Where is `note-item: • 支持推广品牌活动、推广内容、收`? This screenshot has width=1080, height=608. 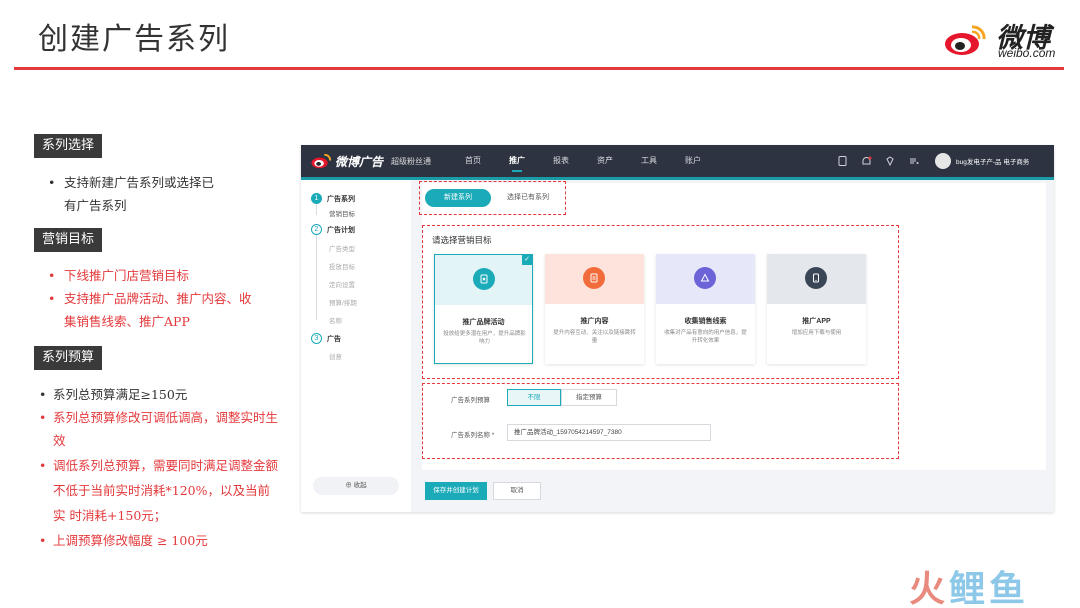 note-item: • 支持推广品牌活动、推广内容、收 is located at coordinates (150, 298).